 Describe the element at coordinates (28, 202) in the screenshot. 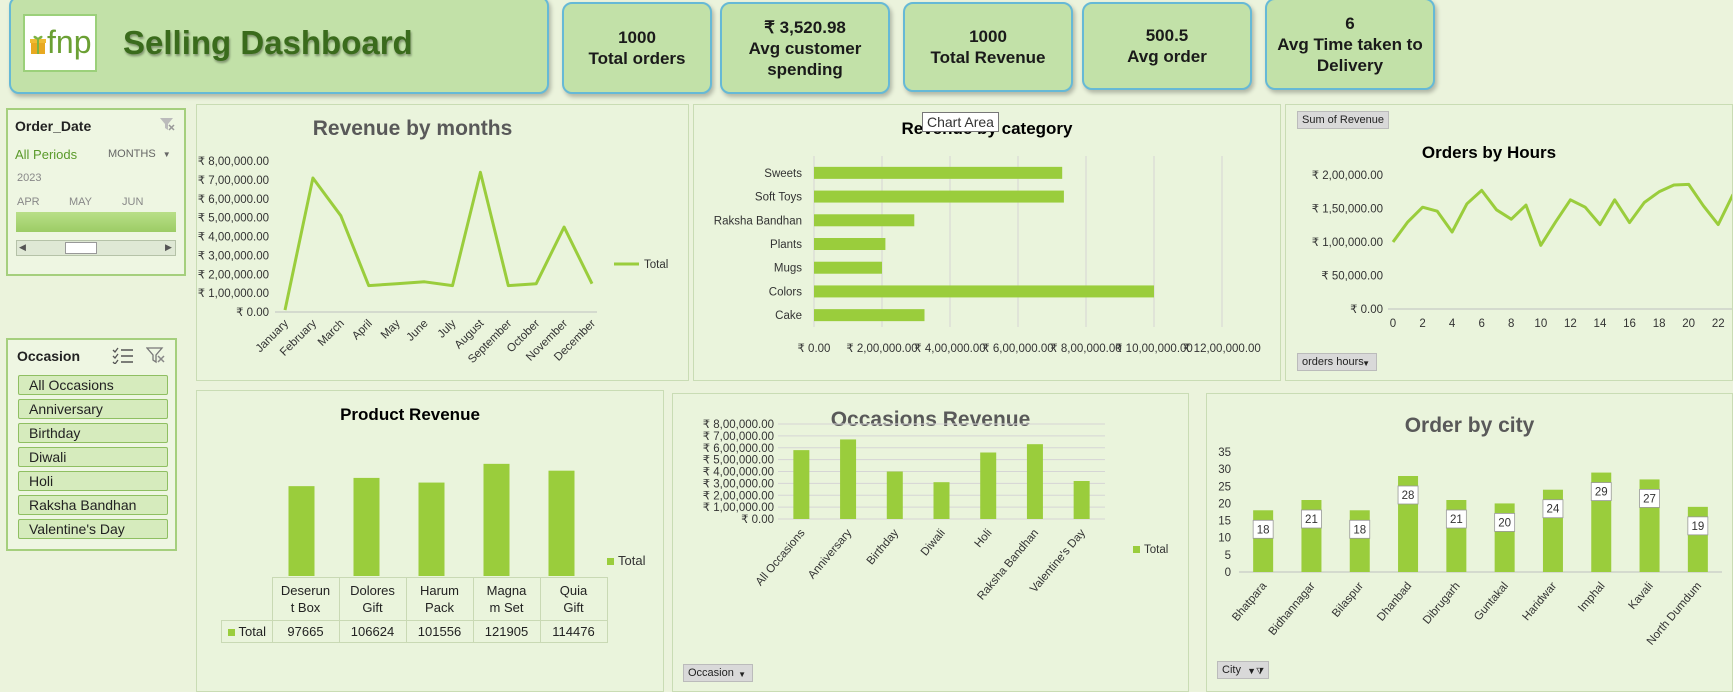

I see `month-label-apr: APR` at that location.